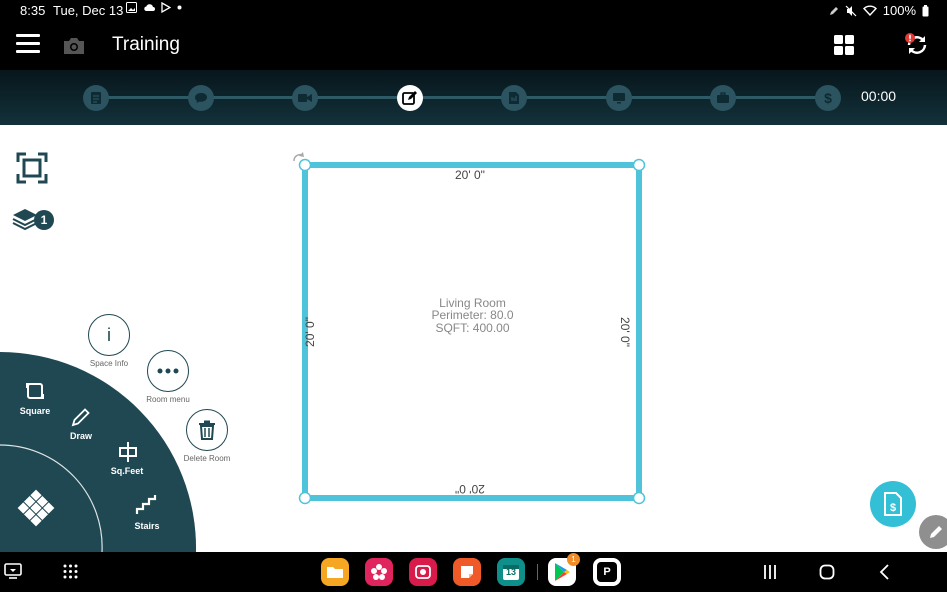 This screenshot has height=592, width=947. What do you see at coordinates (28, 44) in the screenshot?
I see `hamburger-menu-icon` at bounding box center [28, 44].